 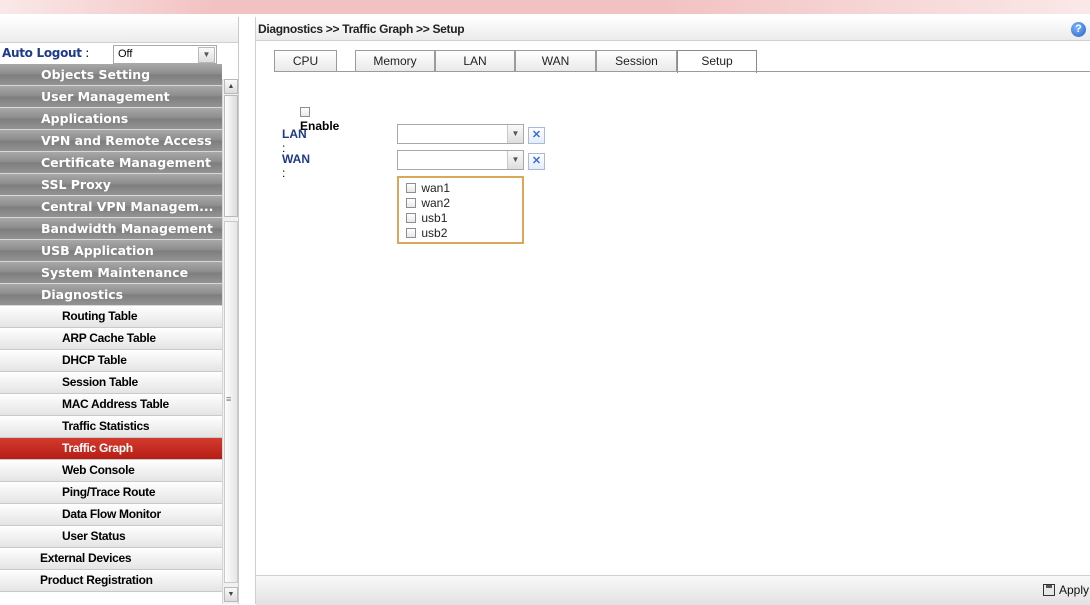 I want to click on tab-cpu: CPU, so click(x=305, y=60).